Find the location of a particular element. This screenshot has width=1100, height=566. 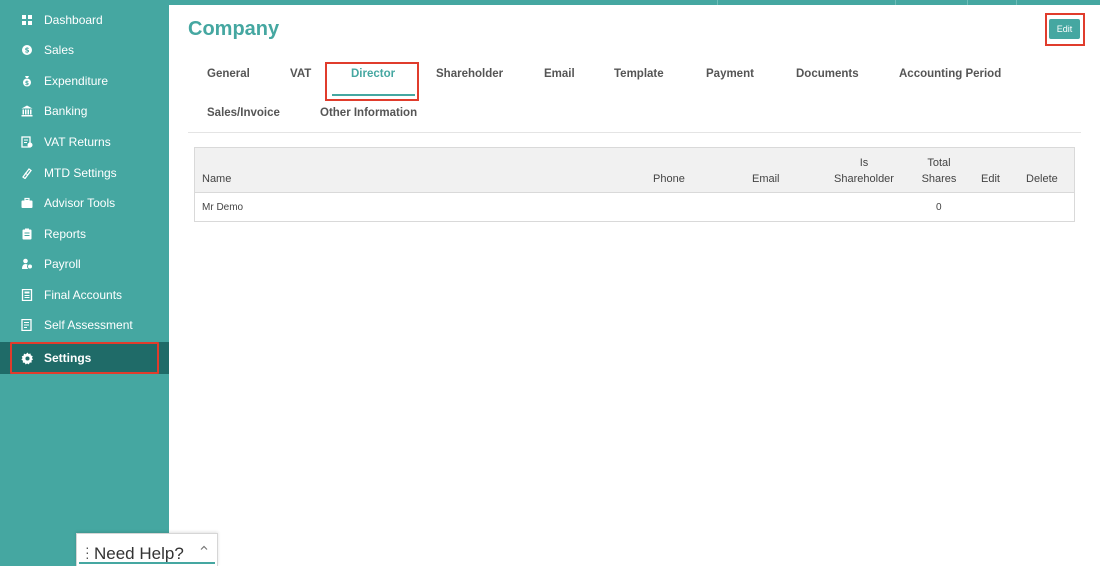

tab-sales-invoice: Sales/Invoice is located at coordinates (243, 113).